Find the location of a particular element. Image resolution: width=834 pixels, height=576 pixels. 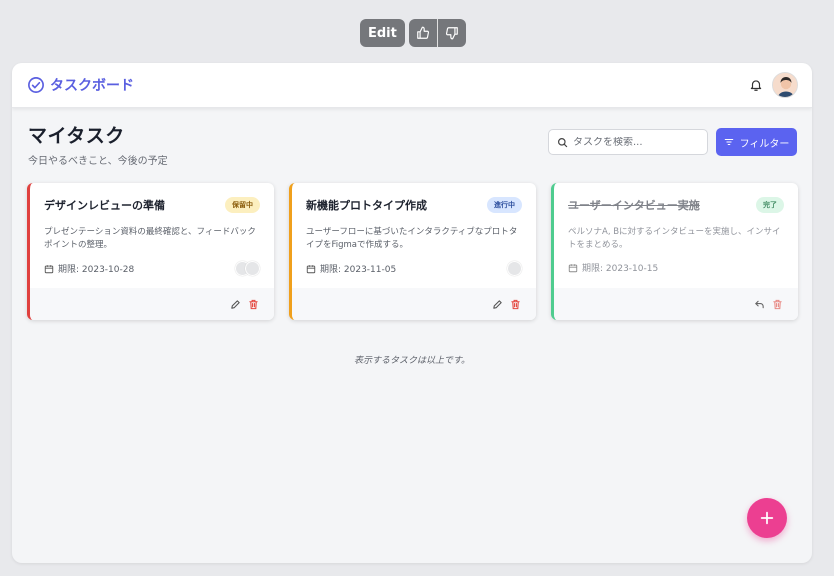

list-controls: フィルター is located at coordinates (672, 147).